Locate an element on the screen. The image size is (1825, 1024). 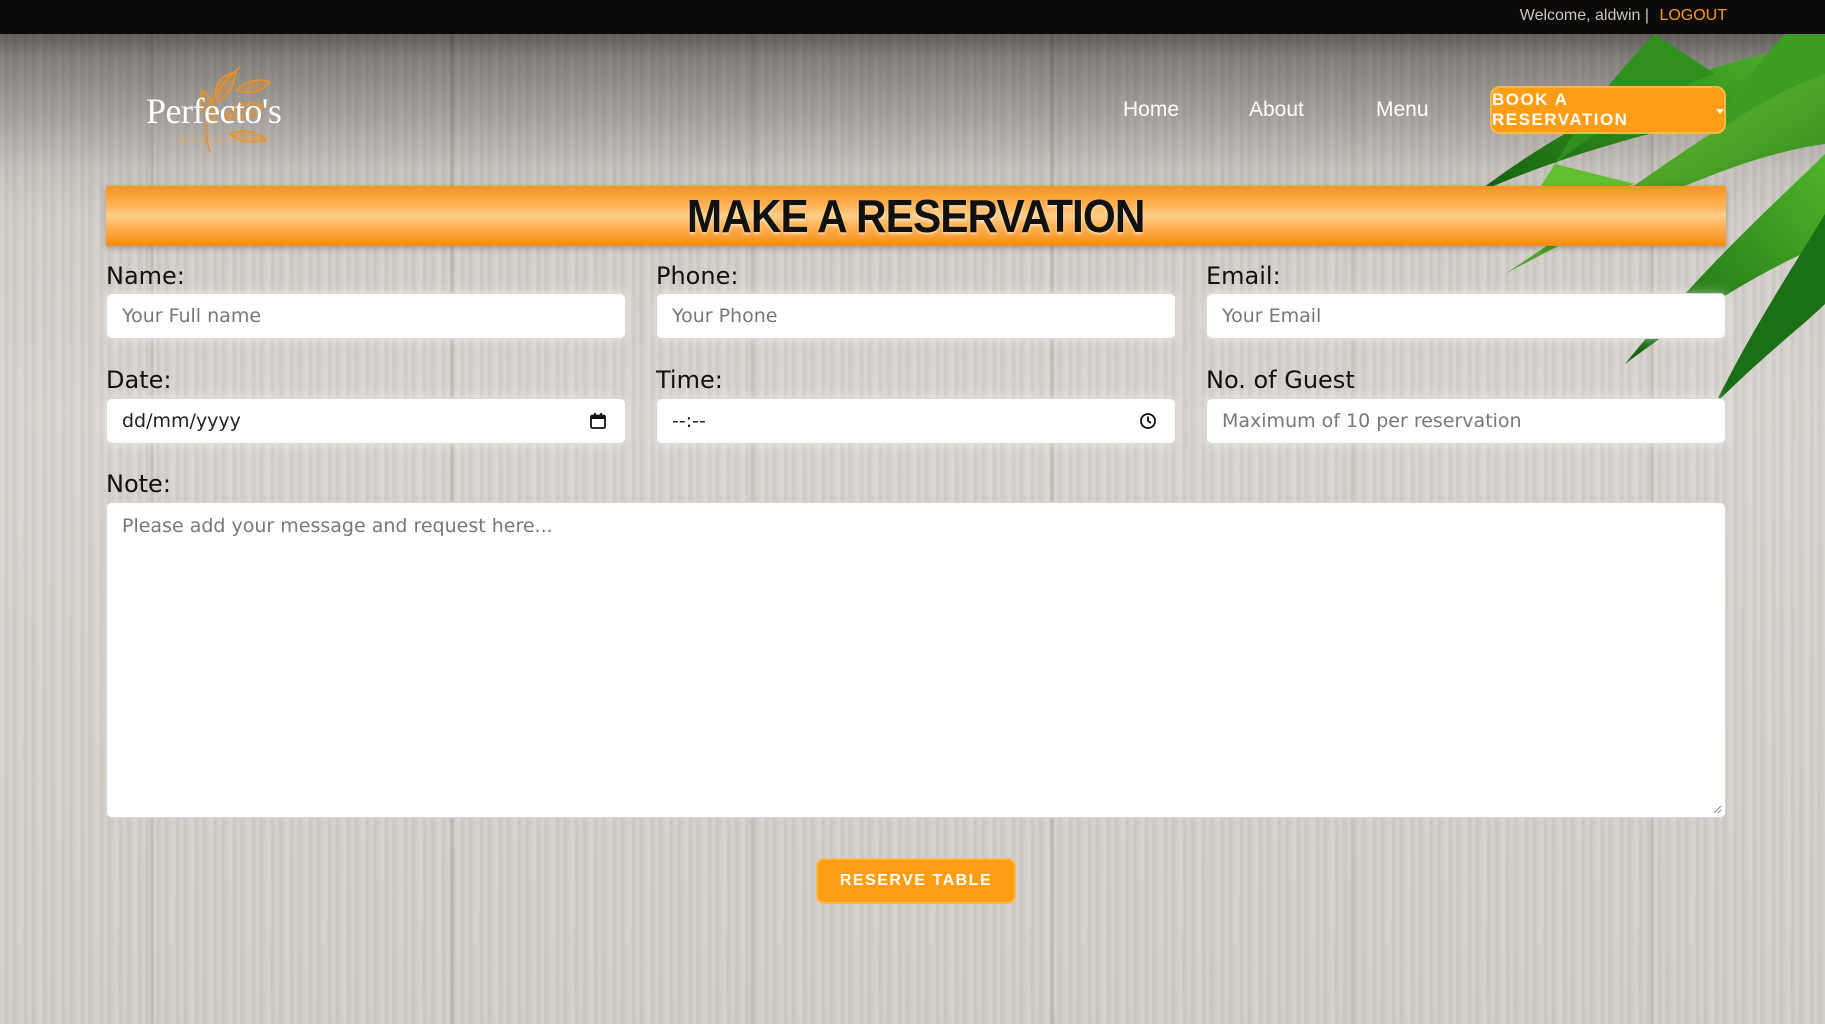
nav-menu: Menu is located at coordinates (1402, 110).